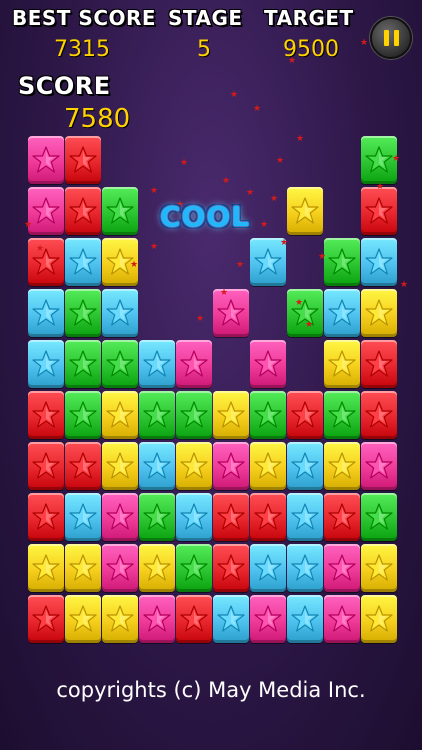 The width and height of the screenshot is (422, 750). I want to click on copyright-text: copyrights (c) May Media Inc., so click(211, 690).